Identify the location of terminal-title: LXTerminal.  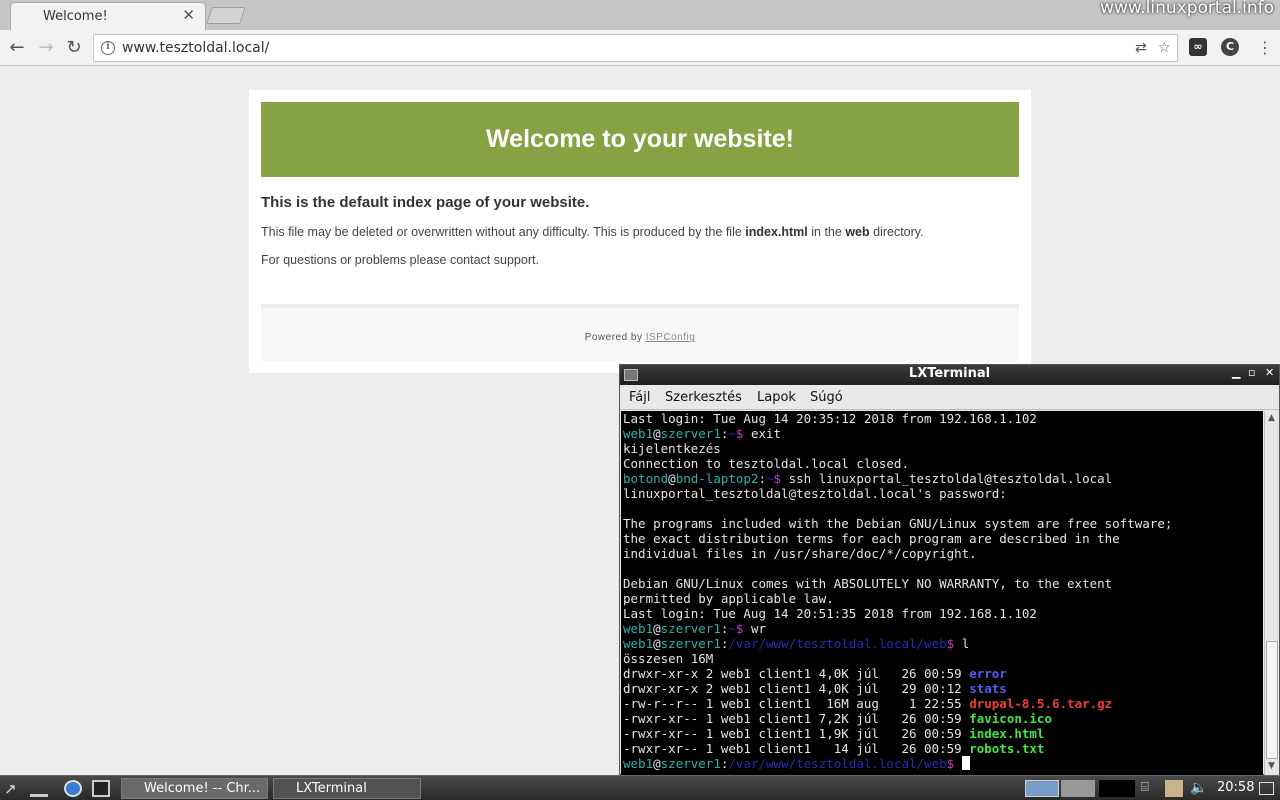
(949, 373).